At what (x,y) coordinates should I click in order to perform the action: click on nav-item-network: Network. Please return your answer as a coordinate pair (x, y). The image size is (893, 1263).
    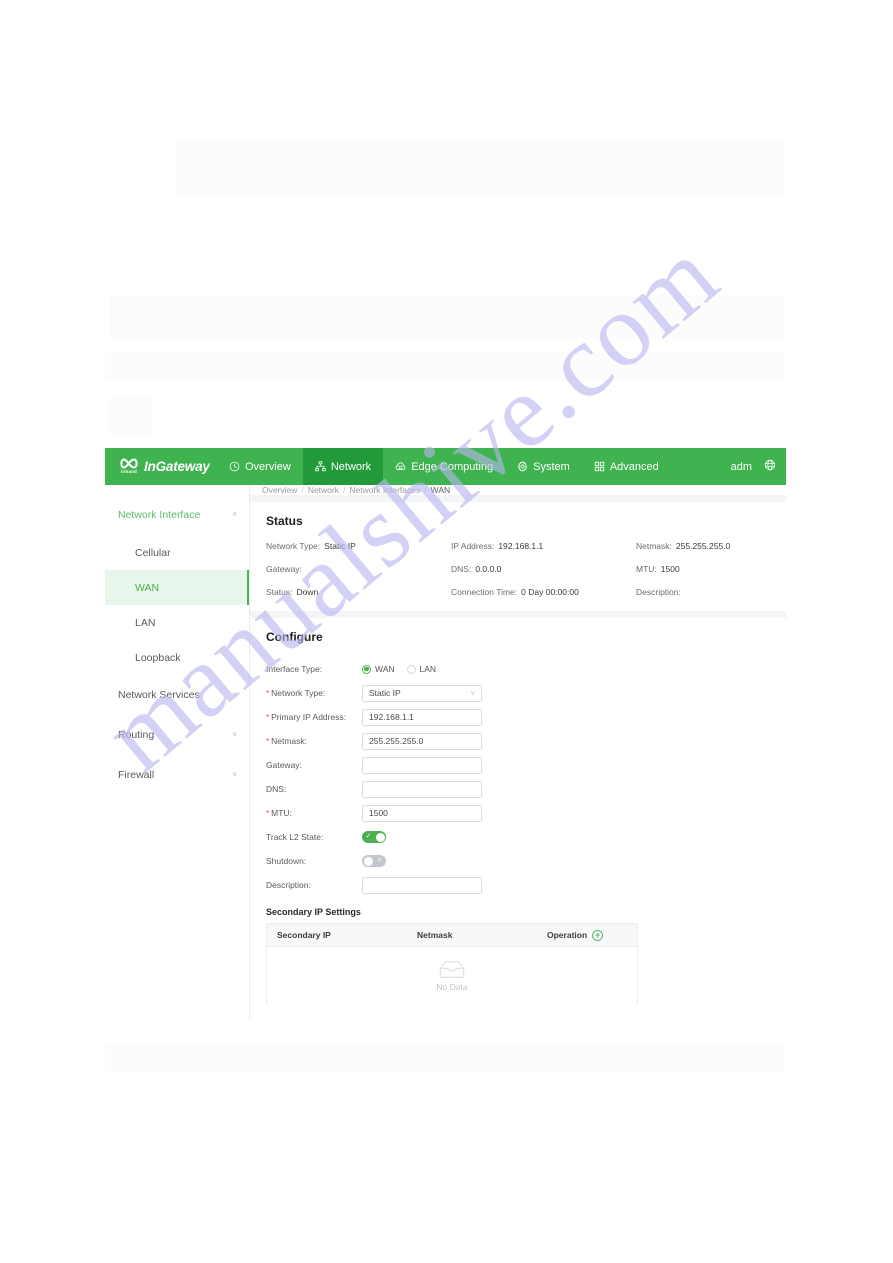
    Looking at the image, I should click on (343, 466).